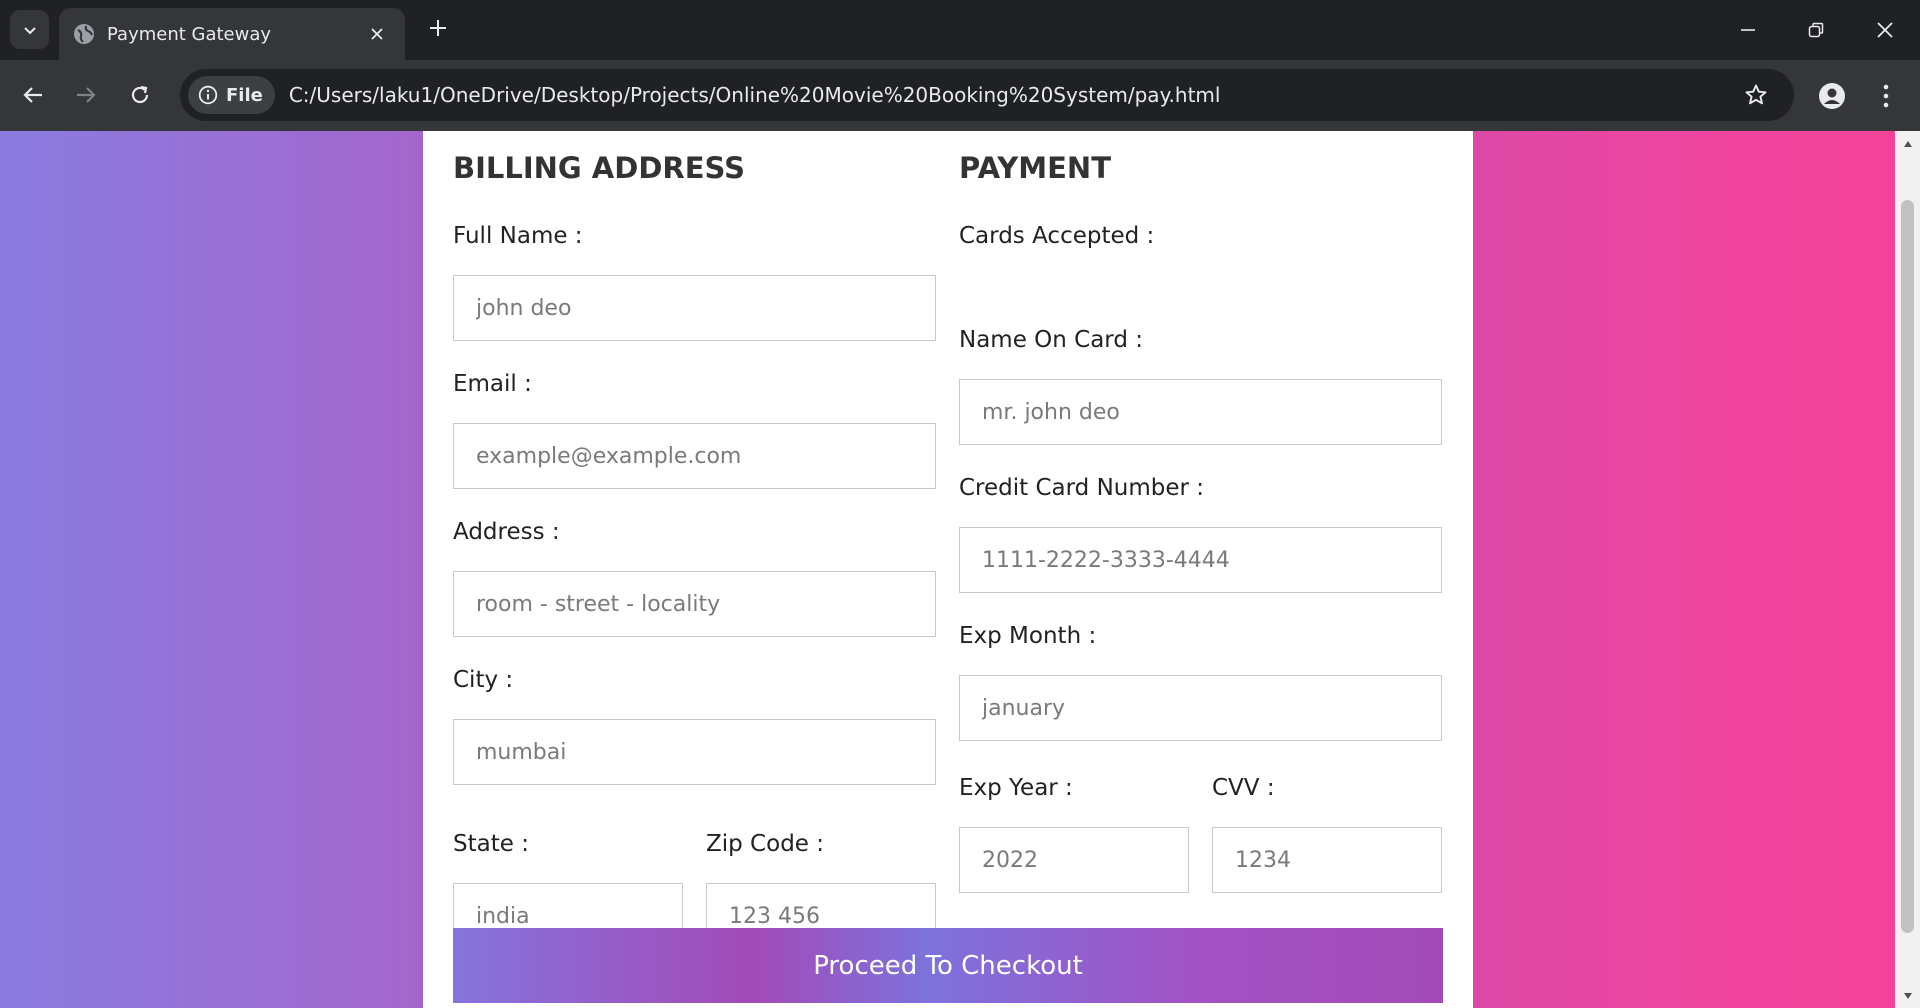 Image resolution: width=1920 pixels, height=1008 pixels. I want to click on email-field: Email :, so click(694, 429).